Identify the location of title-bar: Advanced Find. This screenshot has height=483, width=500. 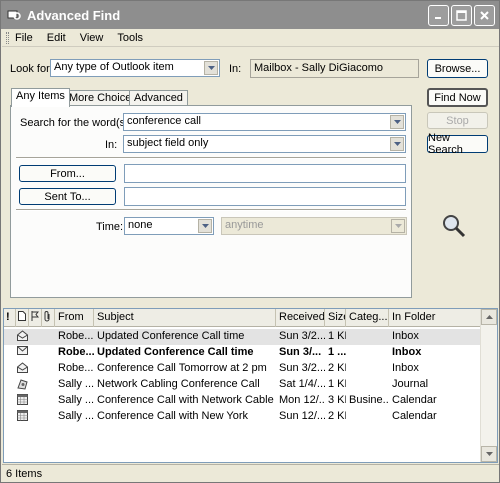
(250, 15).